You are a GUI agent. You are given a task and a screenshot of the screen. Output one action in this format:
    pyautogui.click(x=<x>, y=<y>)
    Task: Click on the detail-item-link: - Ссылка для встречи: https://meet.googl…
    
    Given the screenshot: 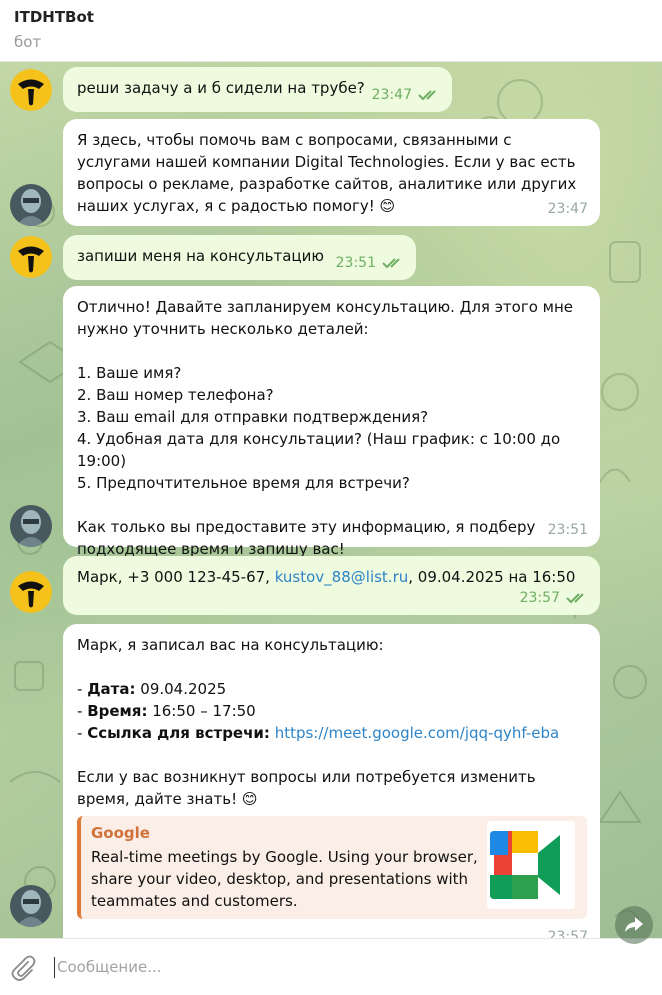 What is the action you would take?
    pyautogui.click(x=318, y=733)
    